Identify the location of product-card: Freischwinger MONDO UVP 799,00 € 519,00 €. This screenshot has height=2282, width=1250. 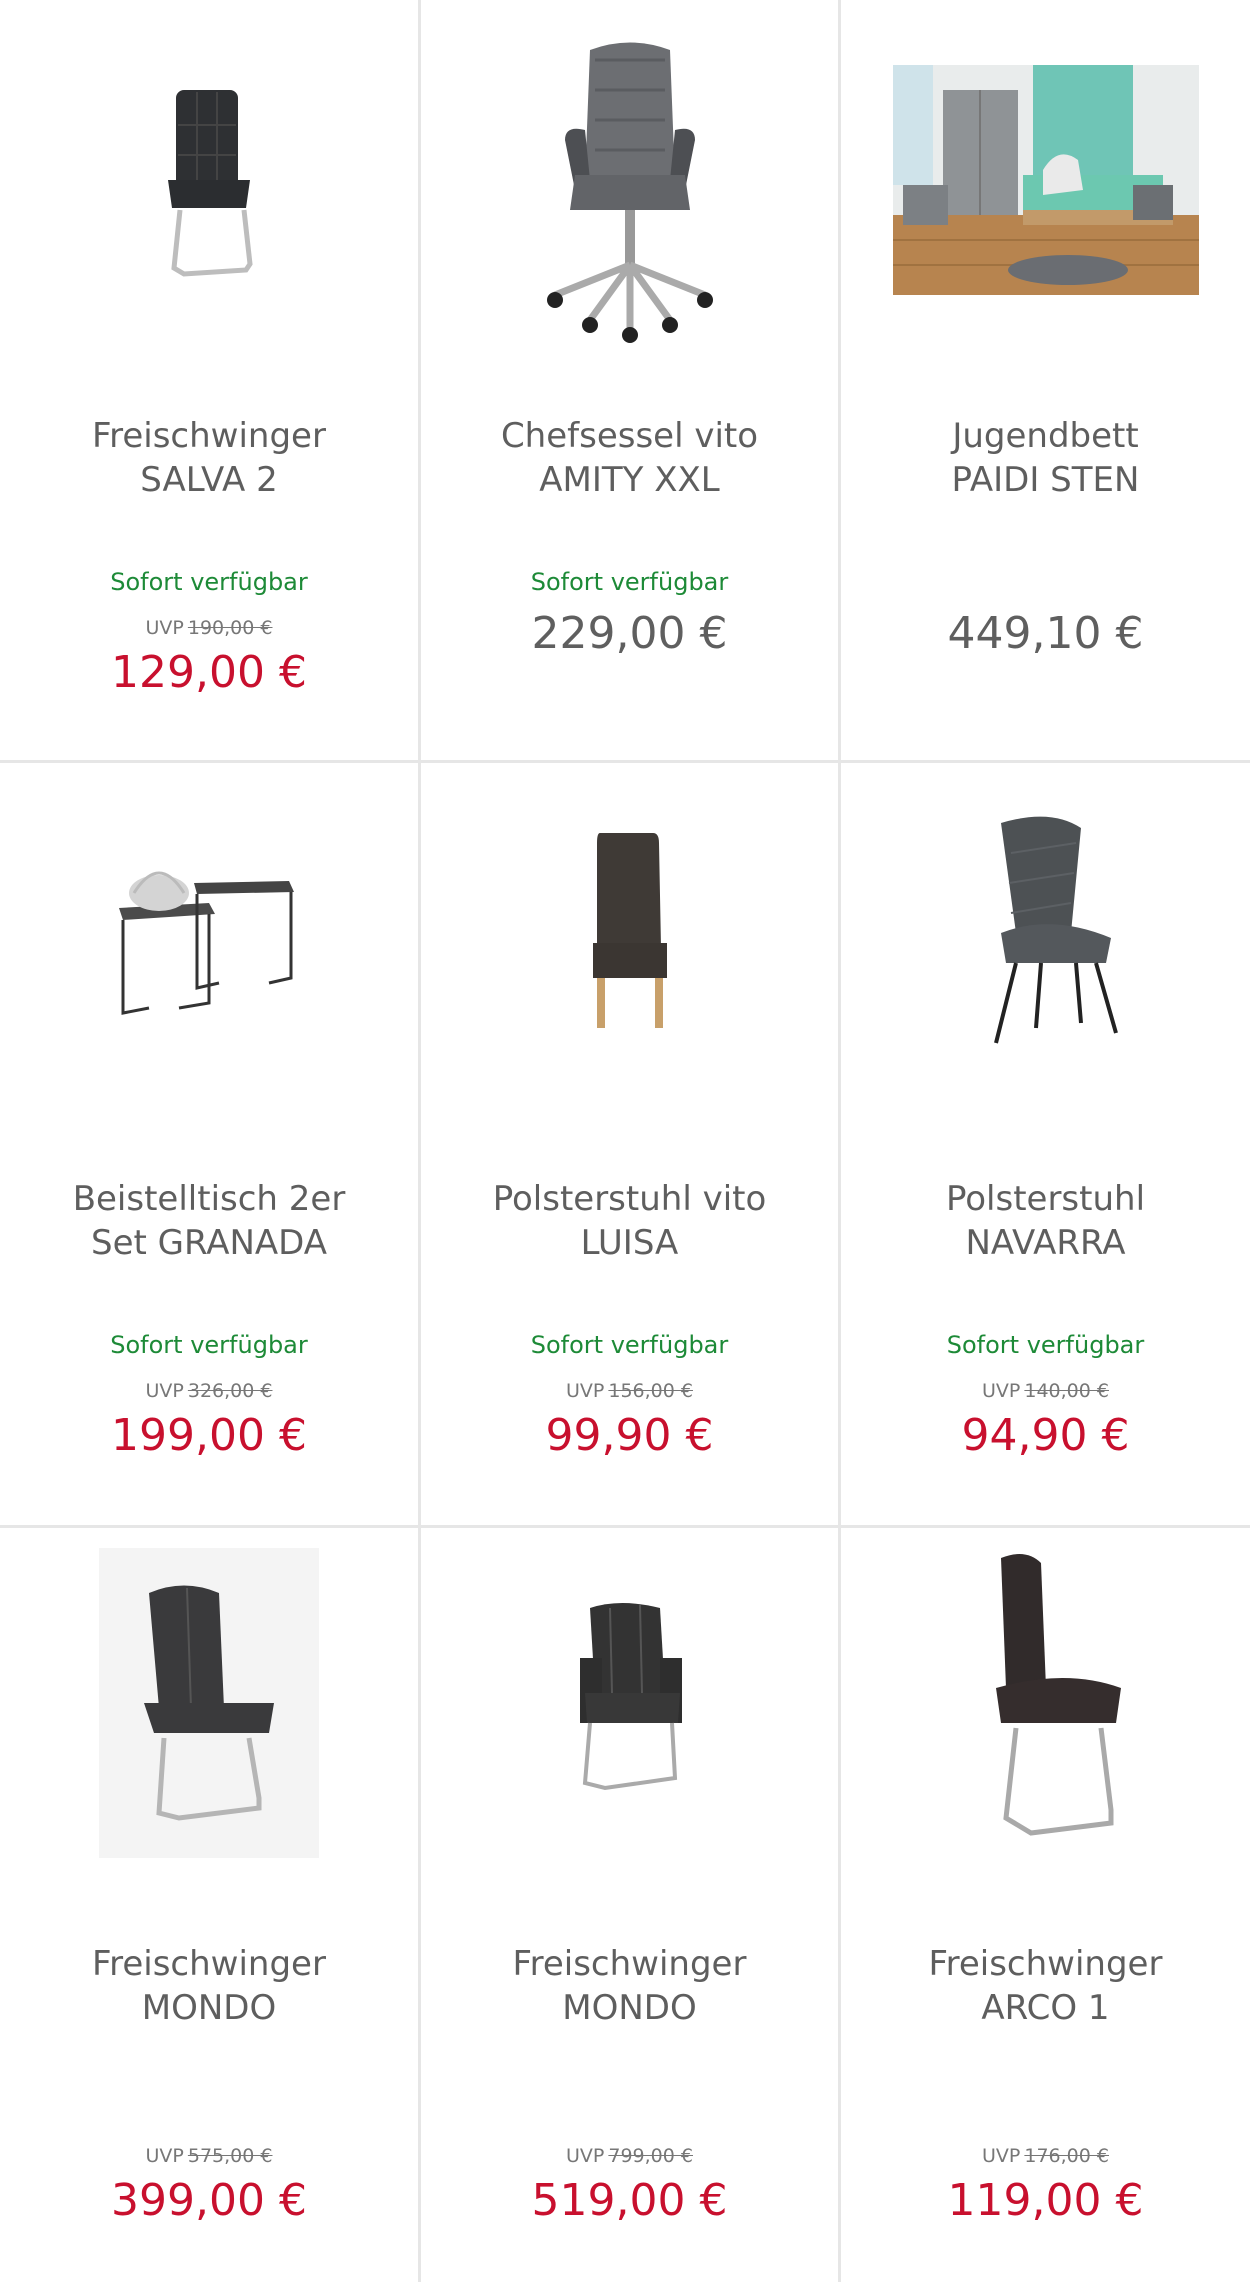
(629, 1905).